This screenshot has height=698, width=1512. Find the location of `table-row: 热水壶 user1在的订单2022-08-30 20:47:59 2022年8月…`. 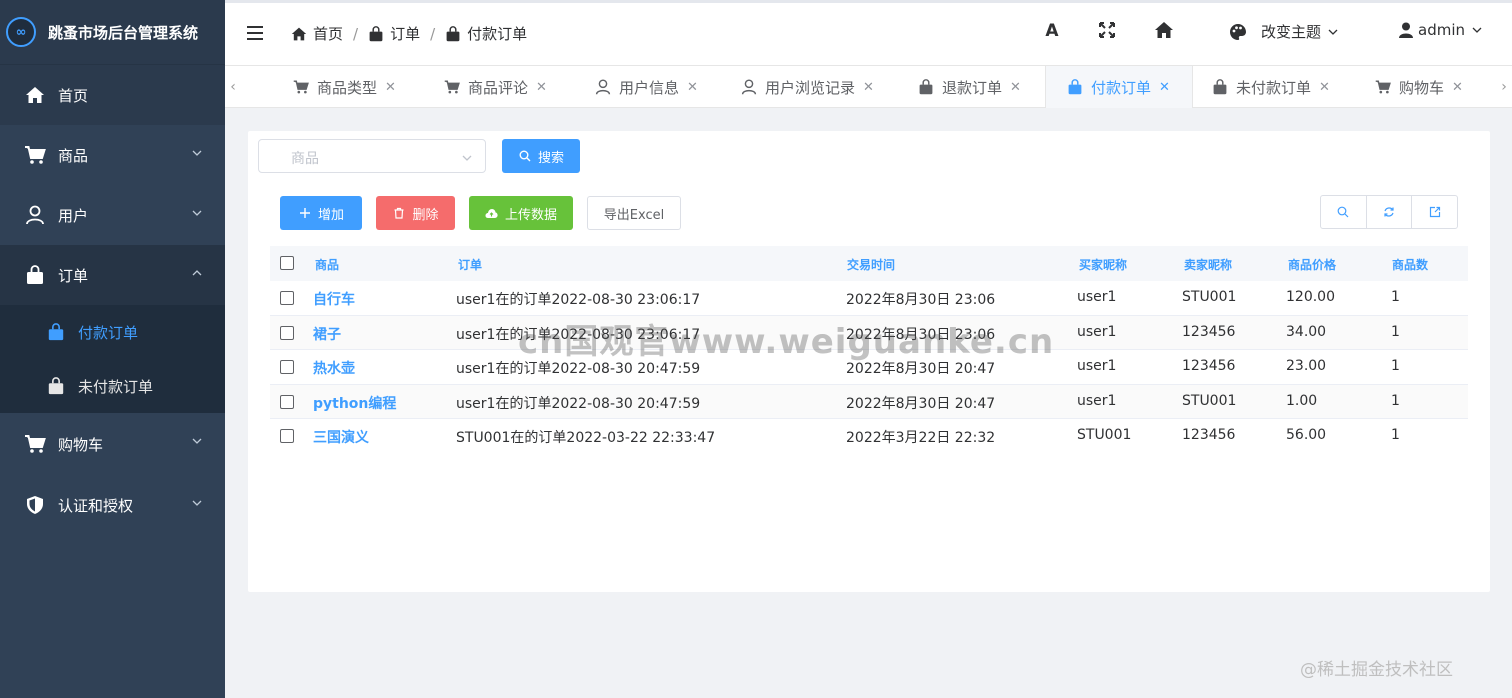

table-row: 热水壶 user1在的订单2022-08-30 20:47:59 2022年8月… is located at coordinates (869, 367).